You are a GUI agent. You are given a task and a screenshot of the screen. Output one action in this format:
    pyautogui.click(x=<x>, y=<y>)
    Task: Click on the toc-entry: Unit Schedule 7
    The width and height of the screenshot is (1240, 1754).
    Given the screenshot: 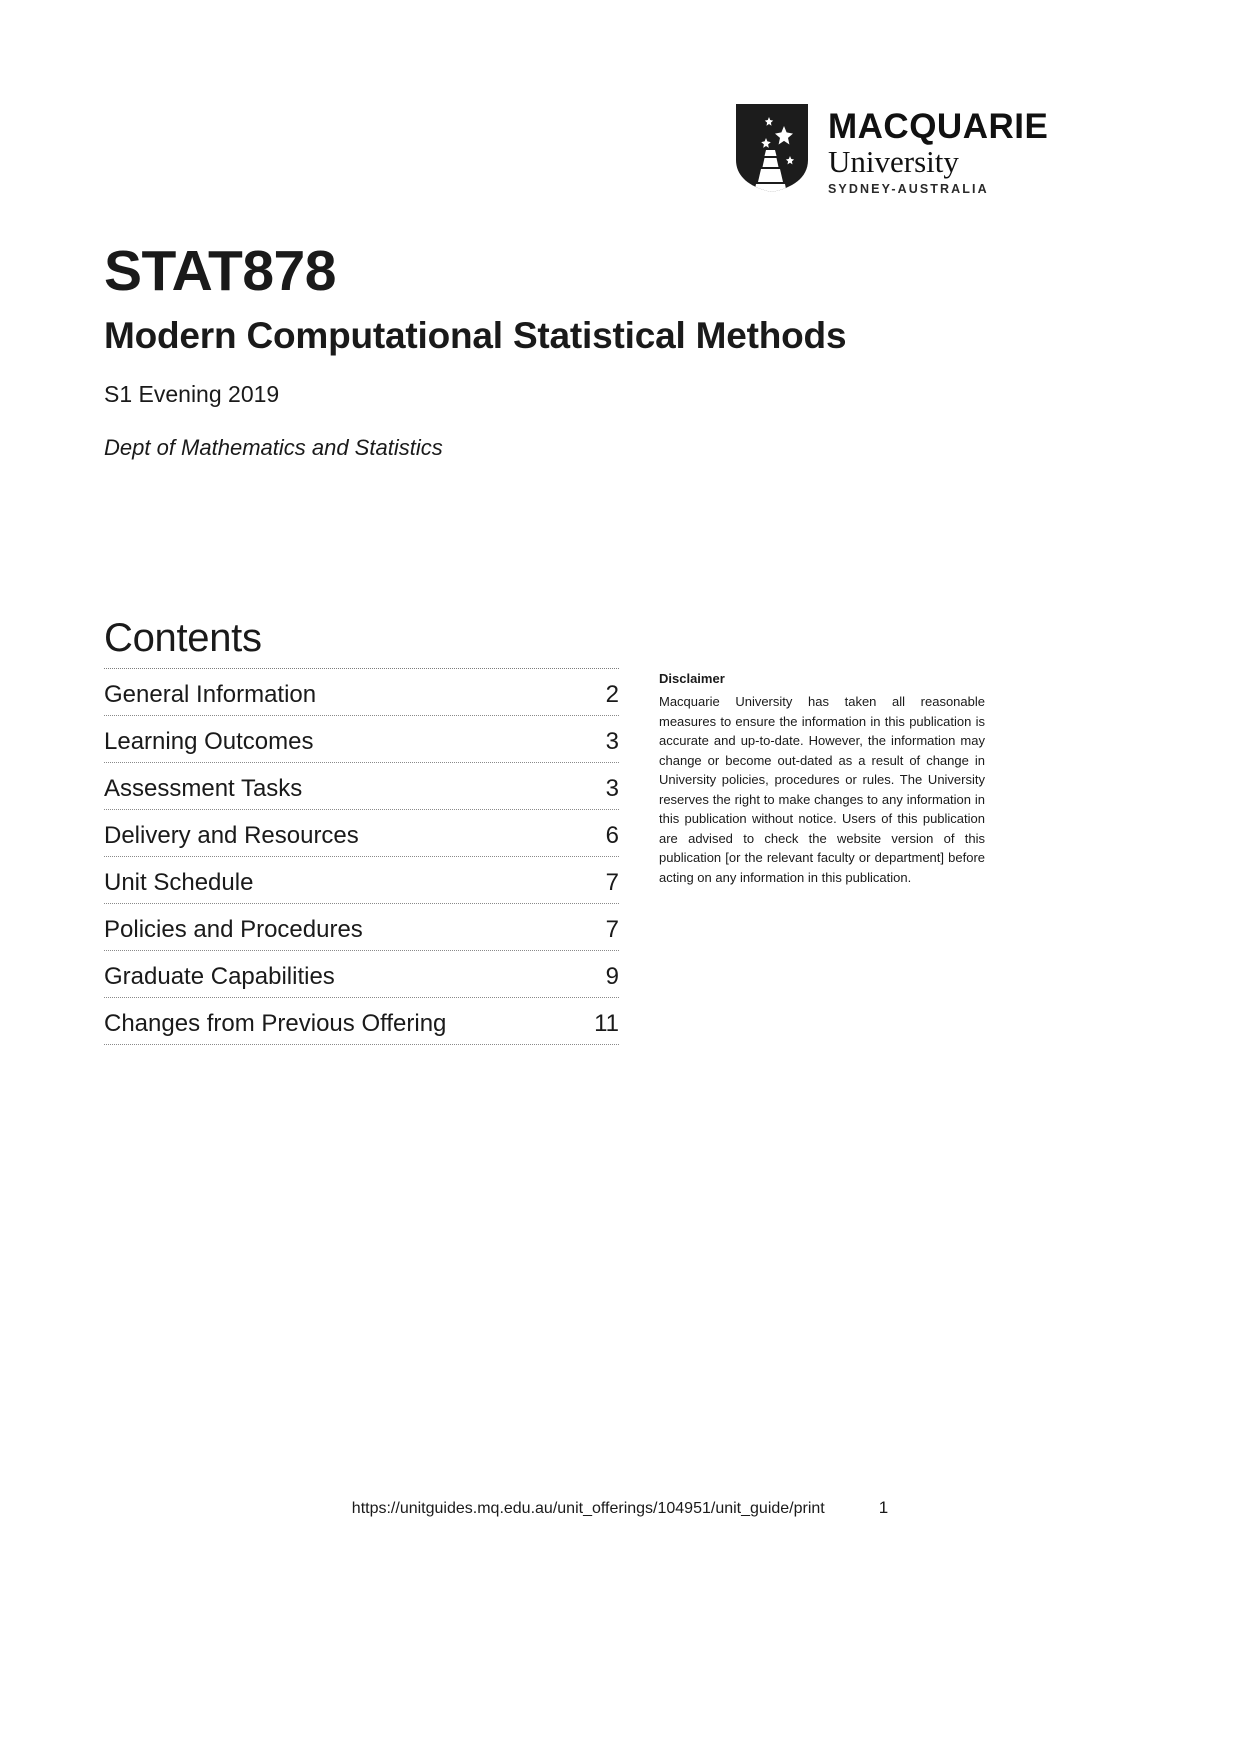 What is the action you would take?
    pyautogui.click(x=361, y=880)
    